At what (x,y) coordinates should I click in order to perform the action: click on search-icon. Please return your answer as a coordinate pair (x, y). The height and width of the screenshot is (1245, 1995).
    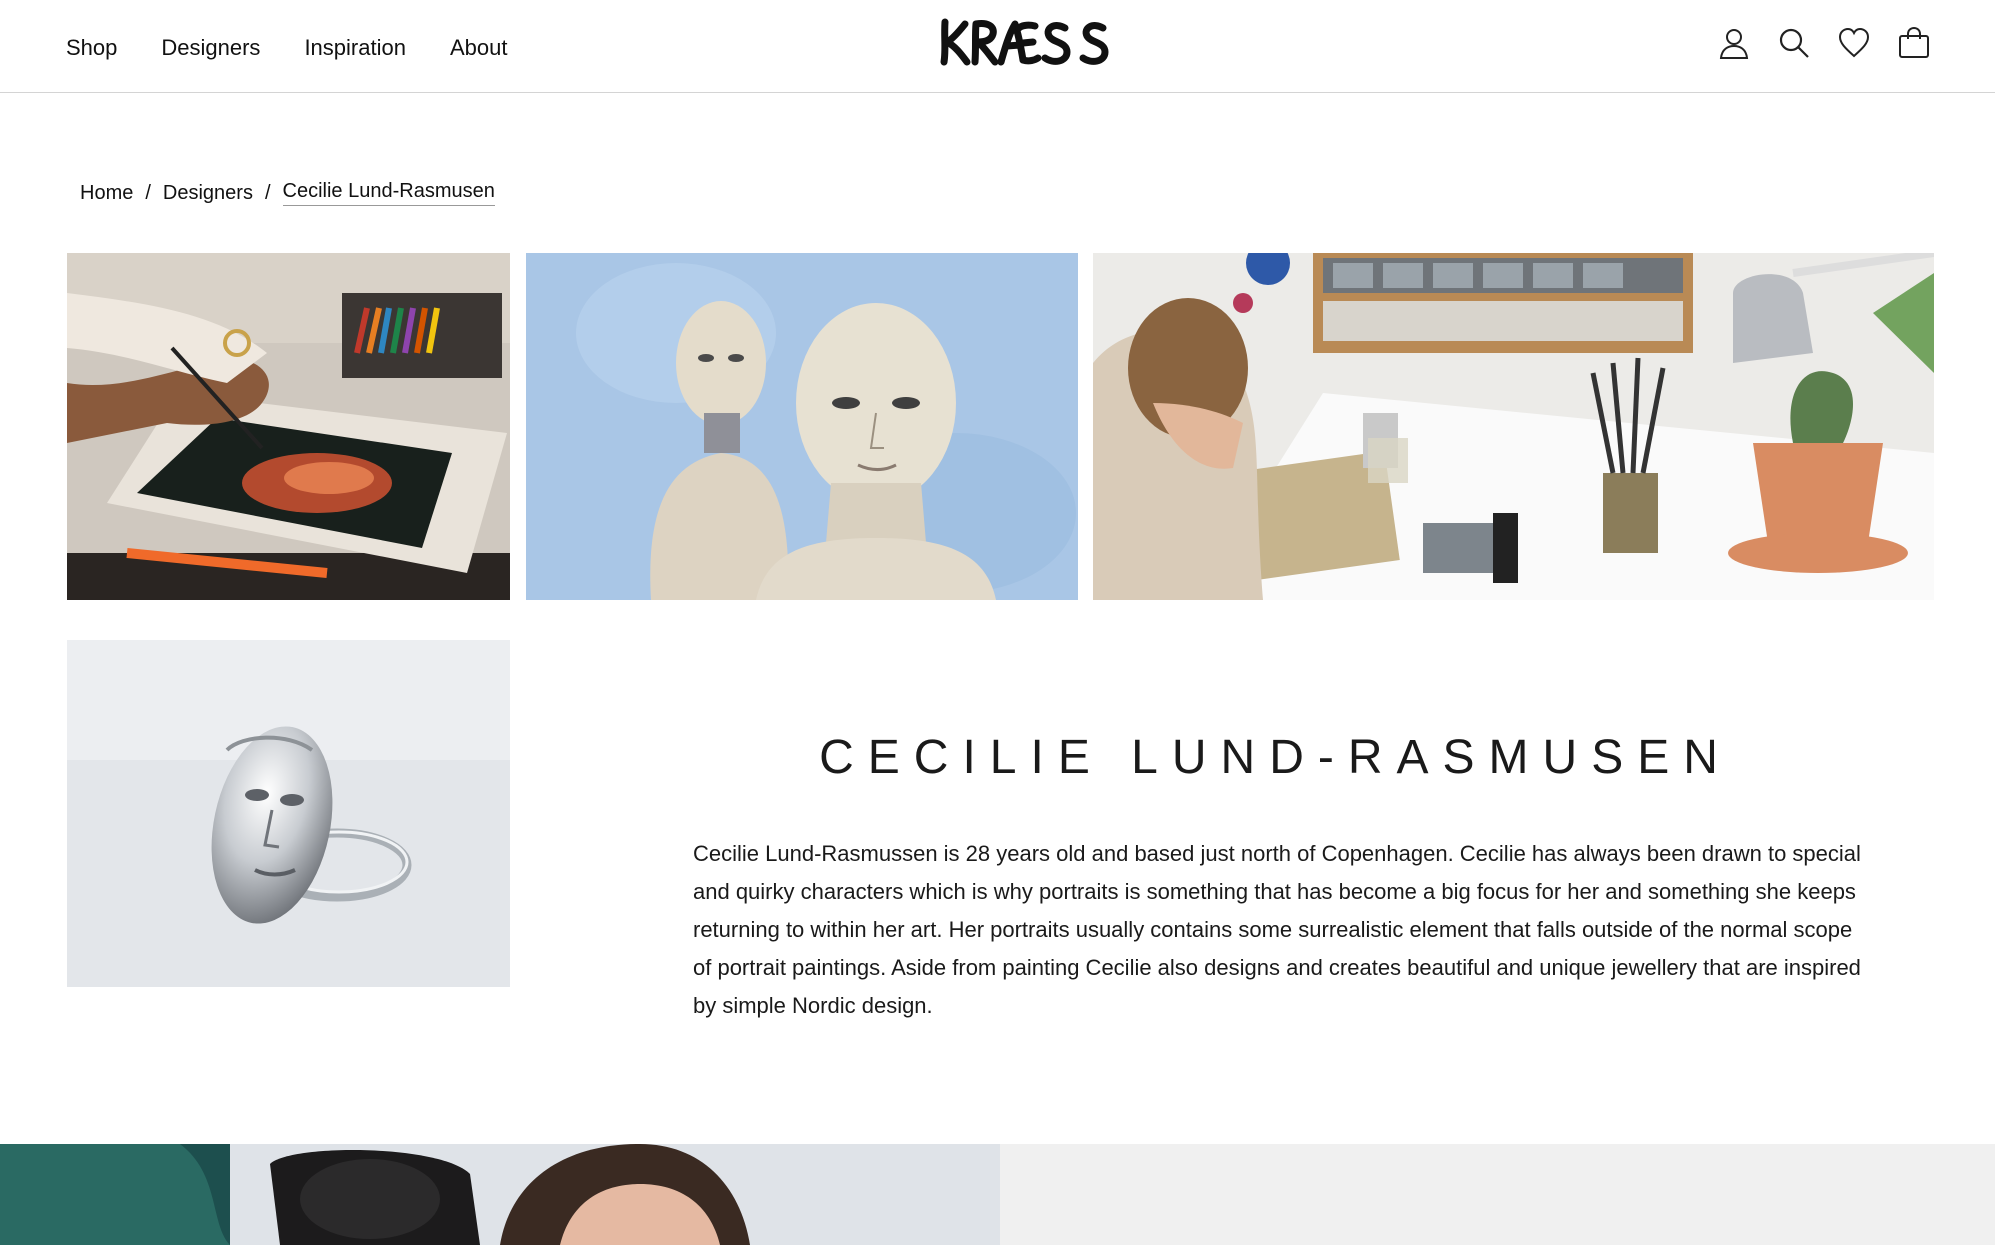
    Looking at the image, I should click on (1794, 43).